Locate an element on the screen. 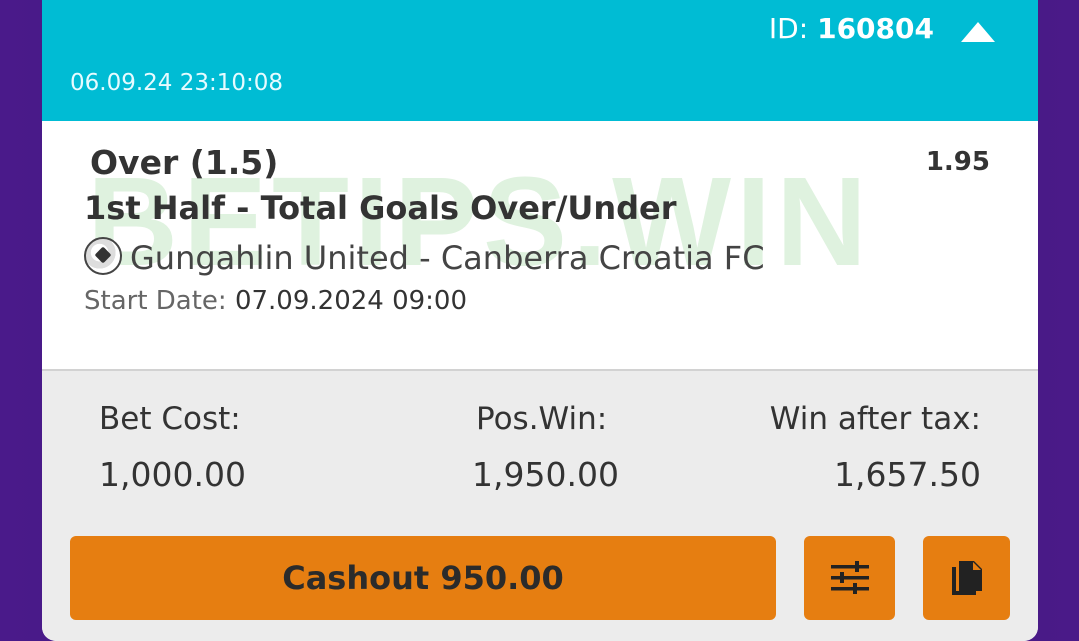  bet-id-value: 160804 is located at coordinates (875, 28).